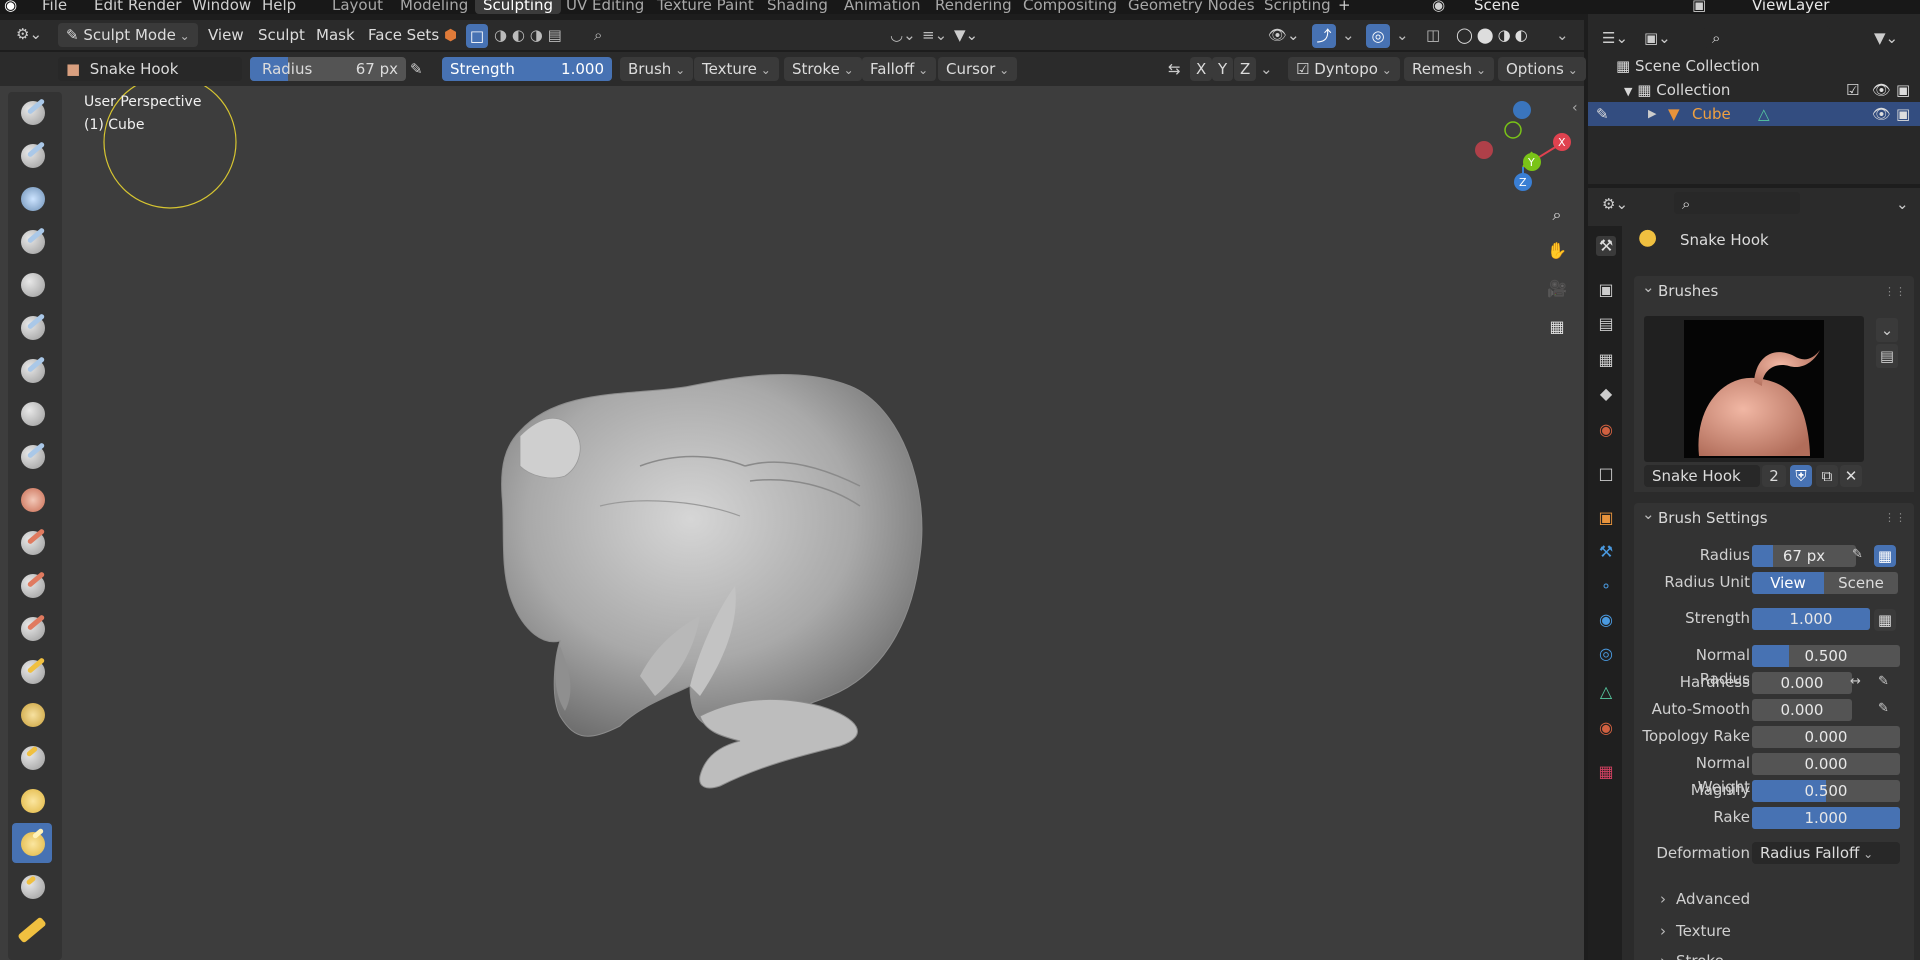 The image size is (1920, 960). What do you see at coordinates (1606, 430) in the screenshot?
I see `world-tab-icon: ◉` at bounding box center [1606, 430].